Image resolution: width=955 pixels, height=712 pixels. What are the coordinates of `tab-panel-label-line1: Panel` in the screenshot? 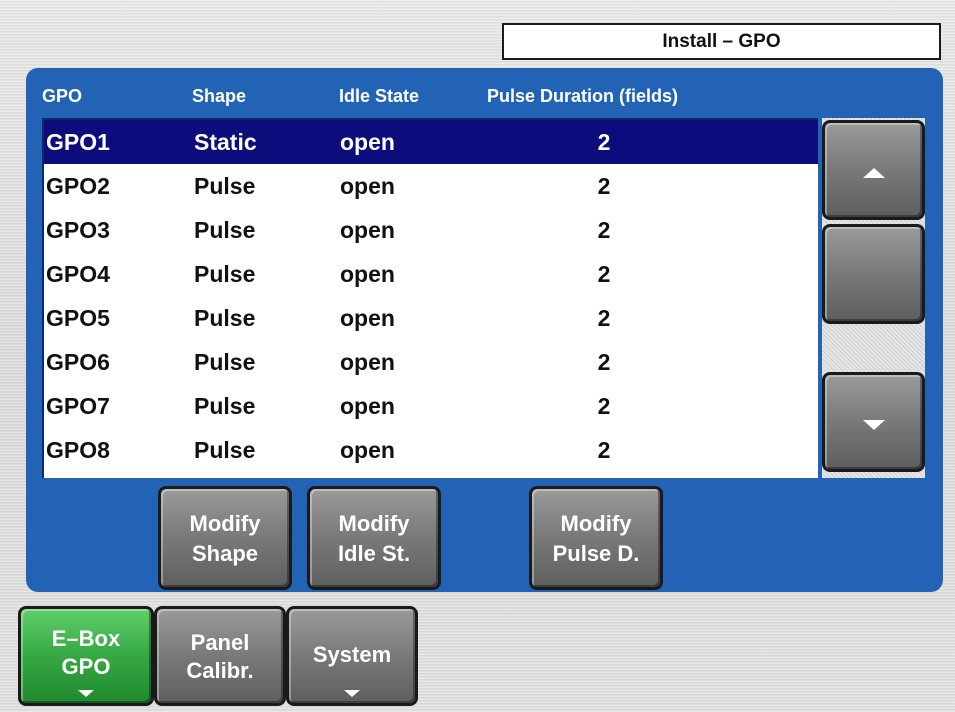 It's located at (220, 642).